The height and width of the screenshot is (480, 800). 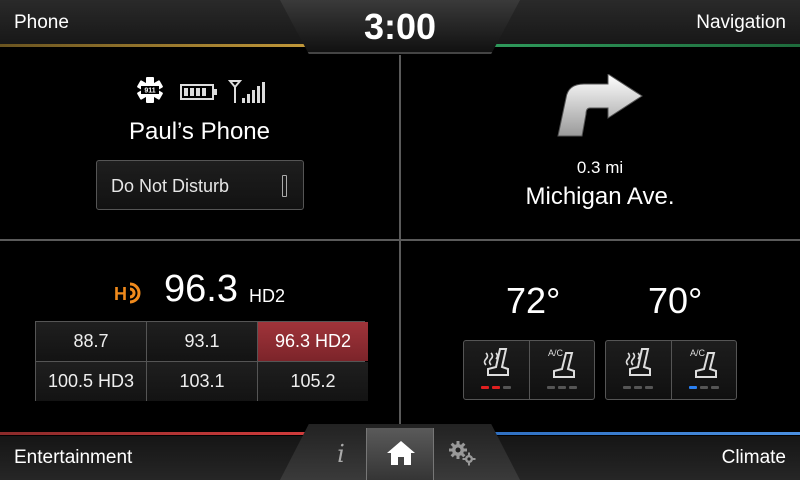 I want to click on do-not-disturb-button: Do Not Disturb, so click(x=200, y=185).